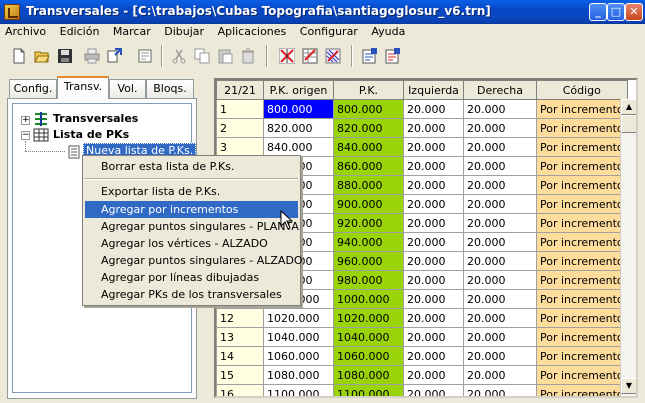  What do you see at coordinates (83, 87) in the screenshot?
I see `tab-transv: Transv.` at bounding box center [83, 87].